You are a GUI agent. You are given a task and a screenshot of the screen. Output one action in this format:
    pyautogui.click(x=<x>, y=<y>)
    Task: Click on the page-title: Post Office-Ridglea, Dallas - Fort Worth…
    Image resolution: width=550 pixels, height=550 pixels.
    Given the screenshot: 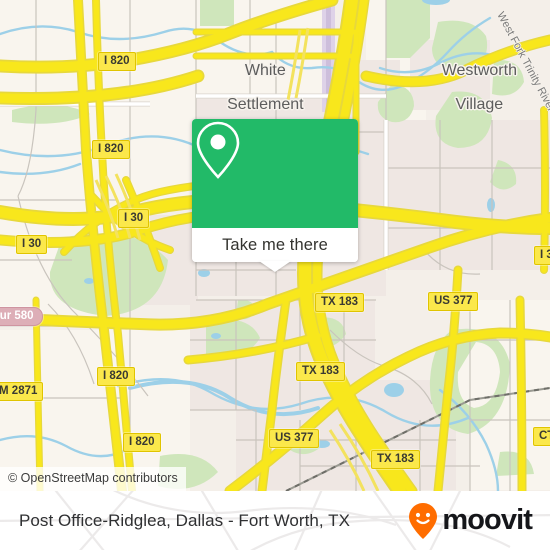 What is the action you would take?
    pyautogui.click(x=184, y=520)
    